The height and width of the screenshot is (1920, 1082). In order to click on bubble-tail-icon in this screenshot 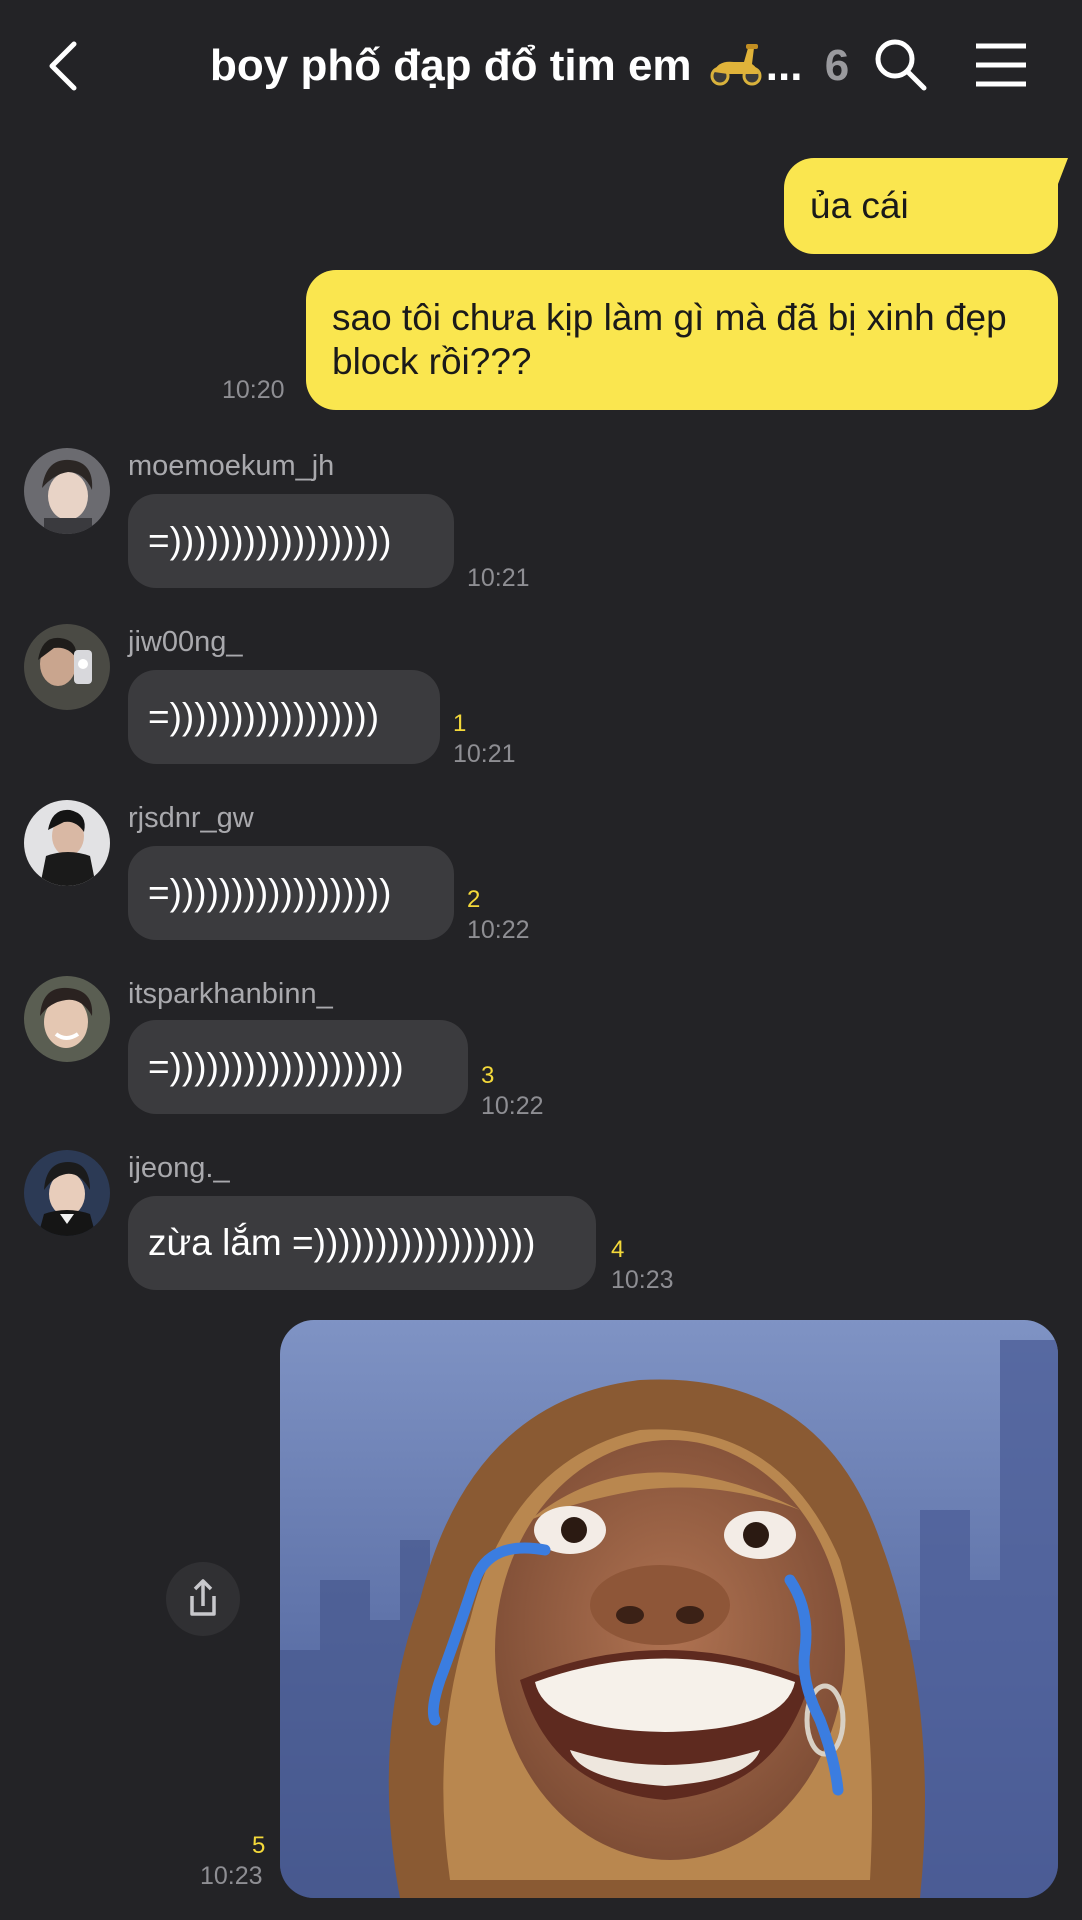, I will do `click(1056, 171)`.